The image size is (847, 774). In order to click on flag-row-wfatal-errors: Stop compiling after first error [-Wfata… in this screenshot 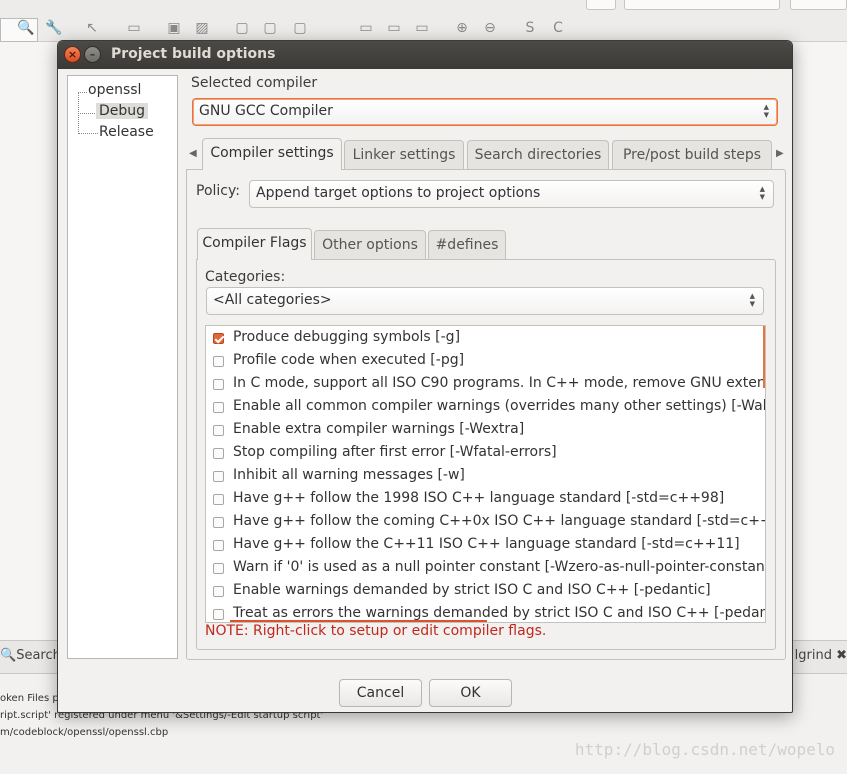, I will do `click(485, 453)`.